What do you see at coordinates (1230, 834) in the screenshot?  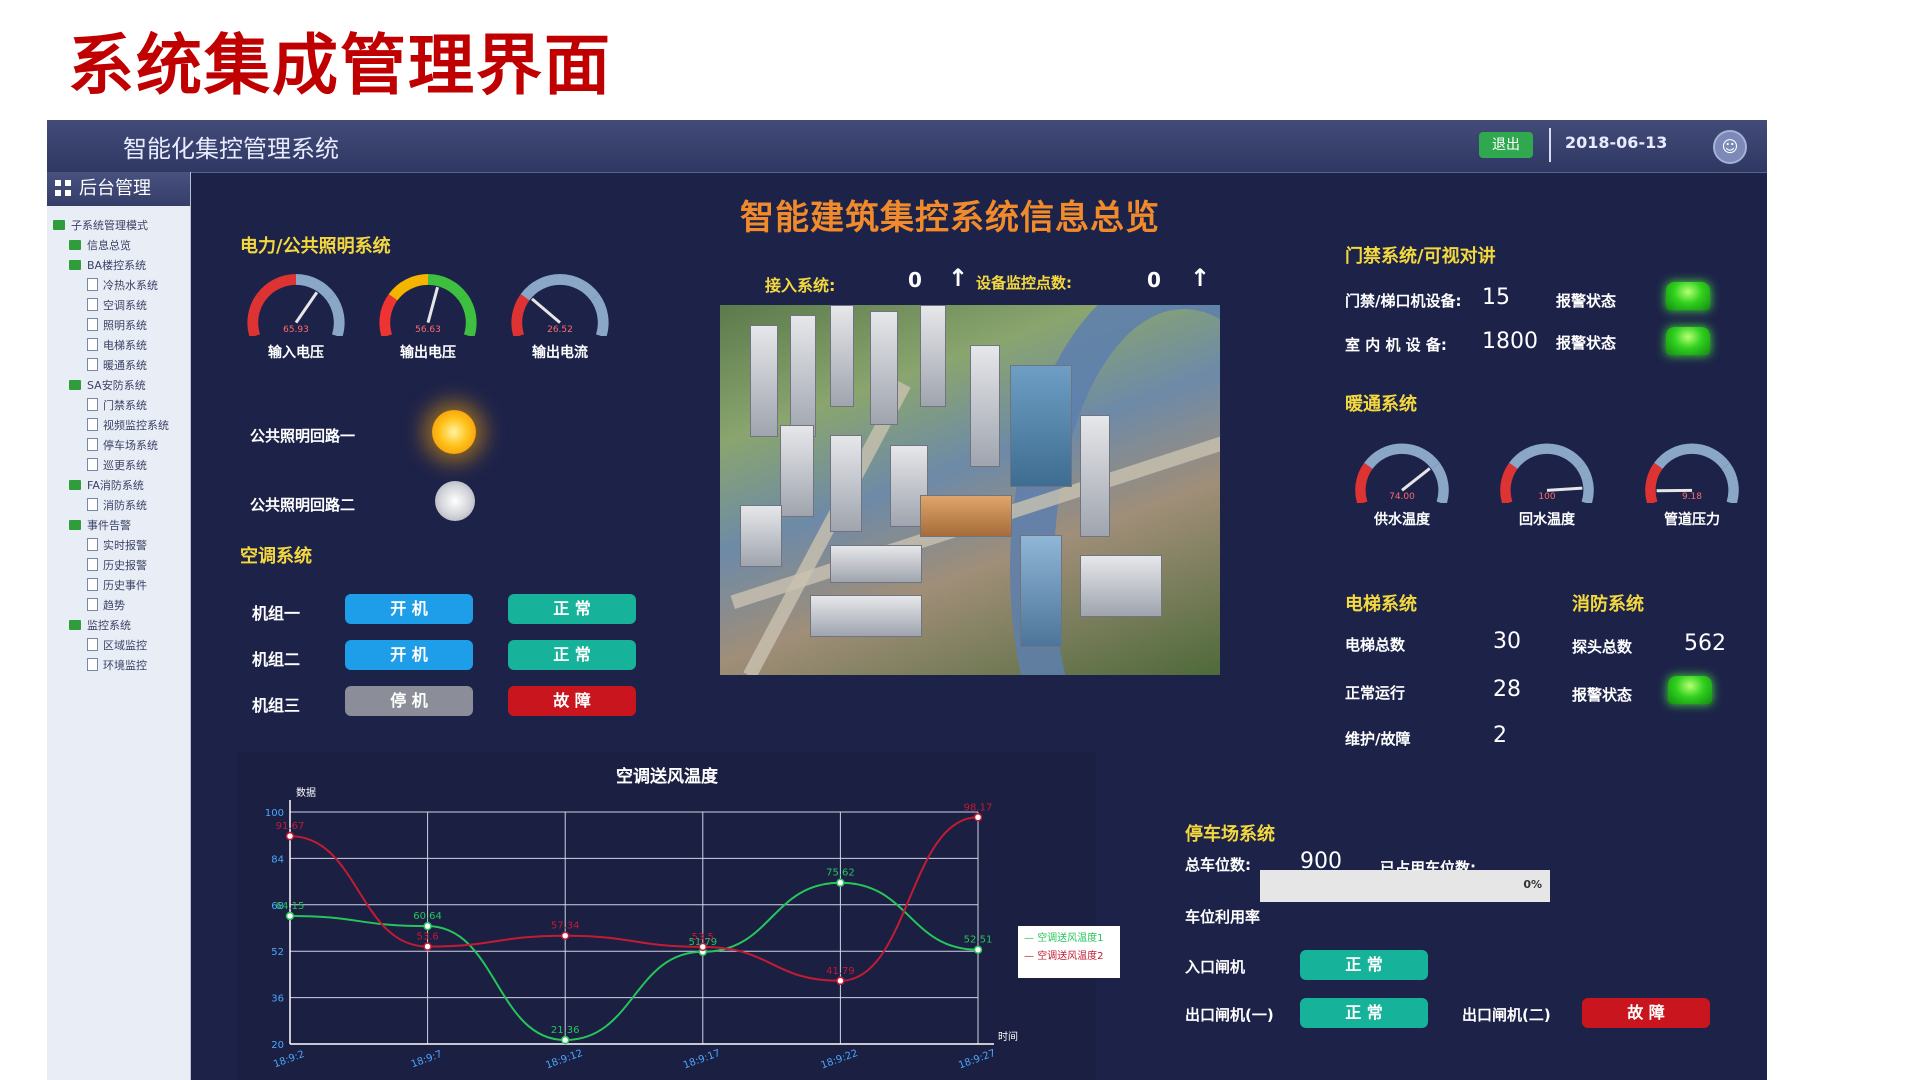 I see `parking-section-title: 停车场系统` at bounding box center [1230, 834].